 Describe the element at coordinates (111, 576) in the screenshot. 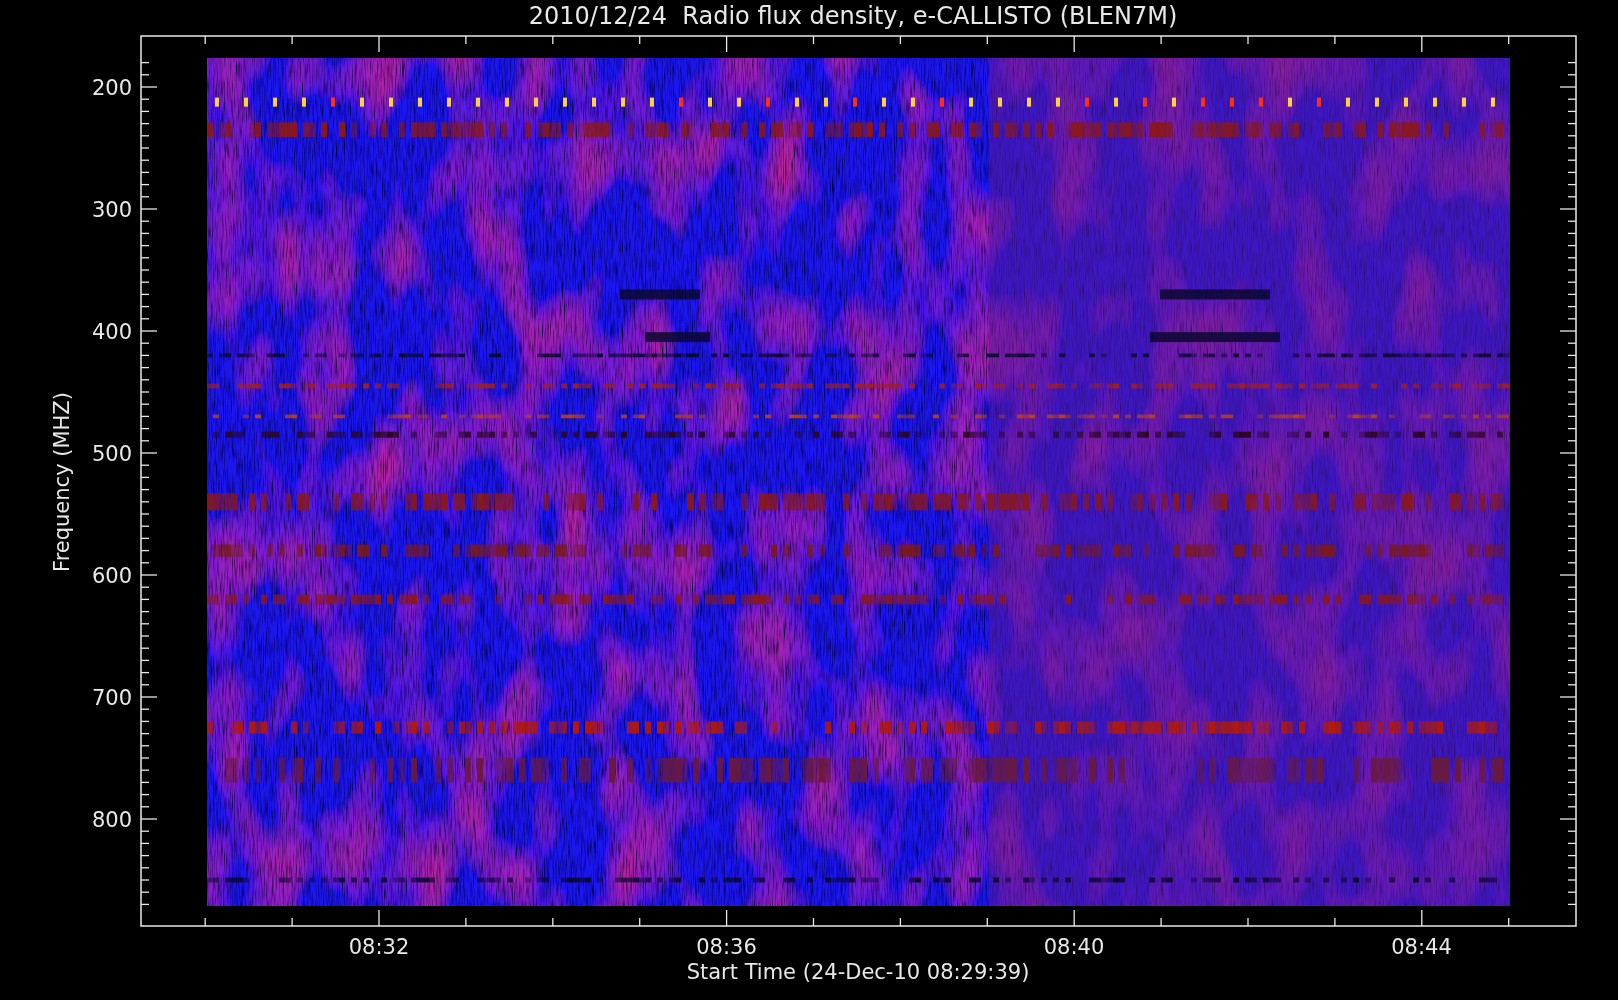

I see `y-tick-label: 600` at that location.